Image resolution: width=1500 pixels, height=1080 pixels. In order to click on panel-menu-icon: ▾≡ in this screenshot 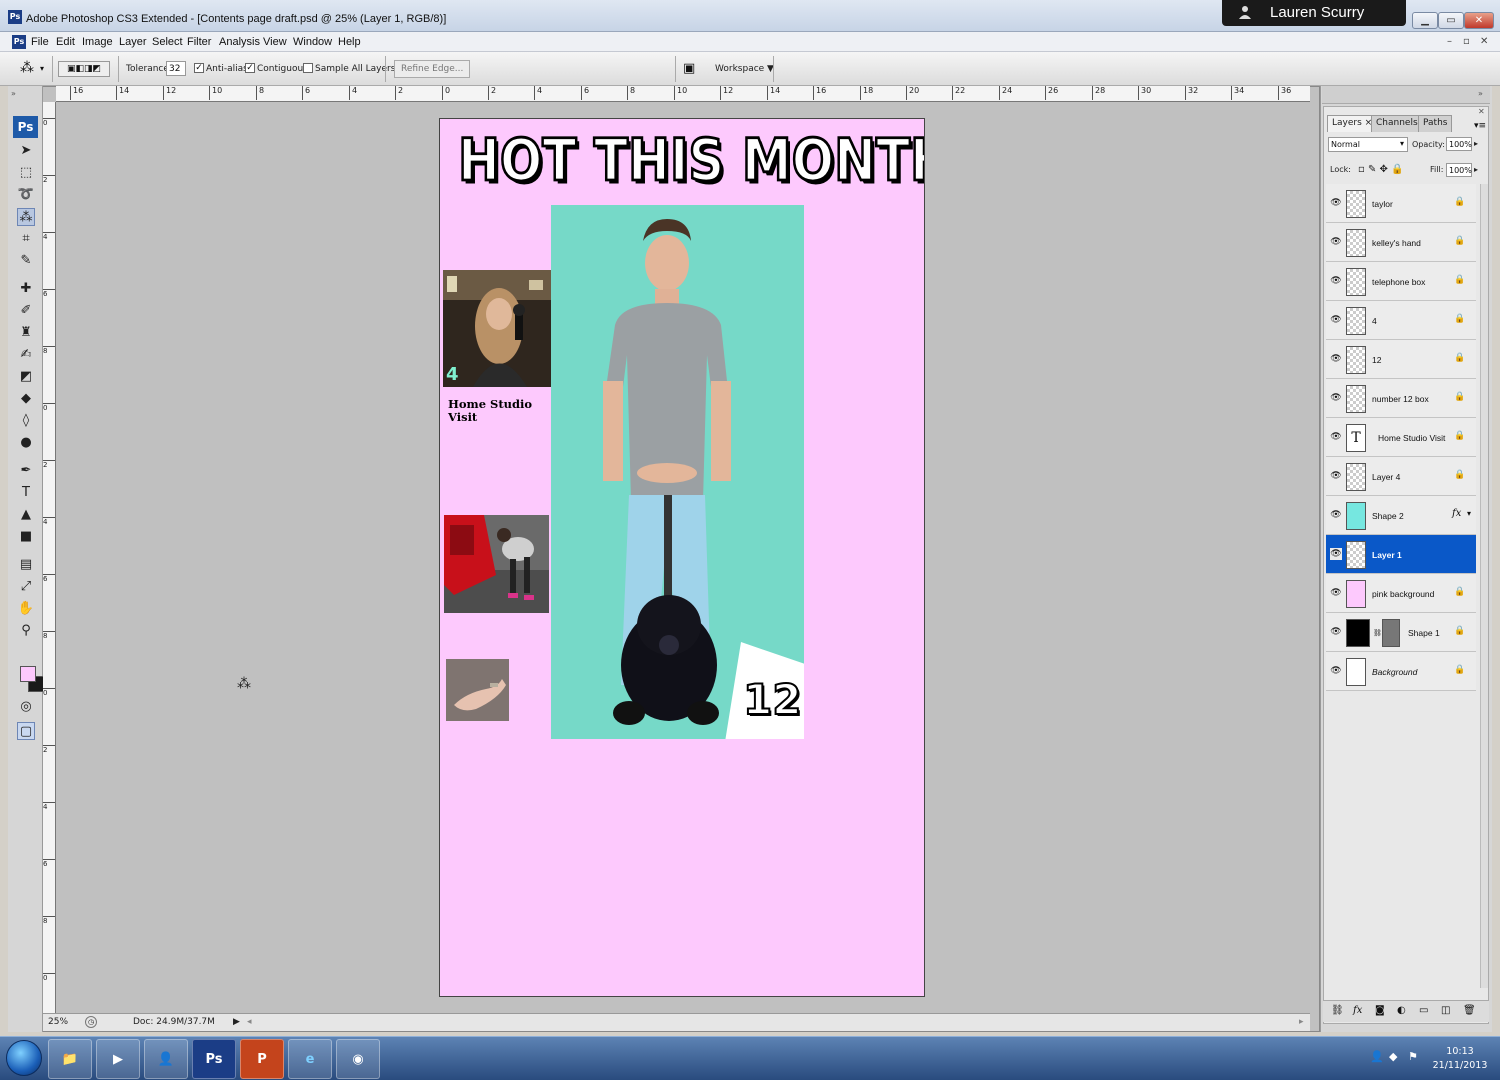, I will do `click(1480, 126)`.